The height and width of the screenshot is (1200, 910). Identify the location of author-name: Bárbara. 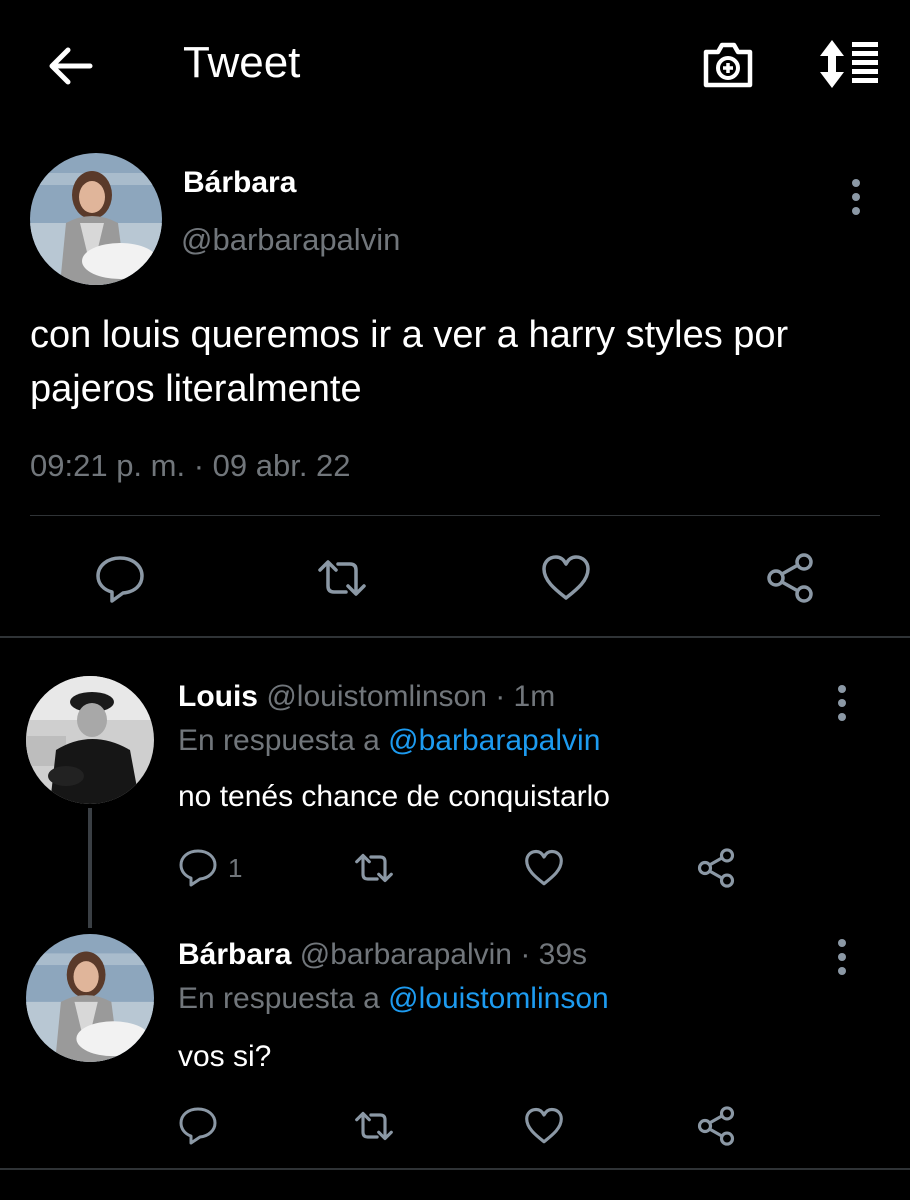
(239, 183).